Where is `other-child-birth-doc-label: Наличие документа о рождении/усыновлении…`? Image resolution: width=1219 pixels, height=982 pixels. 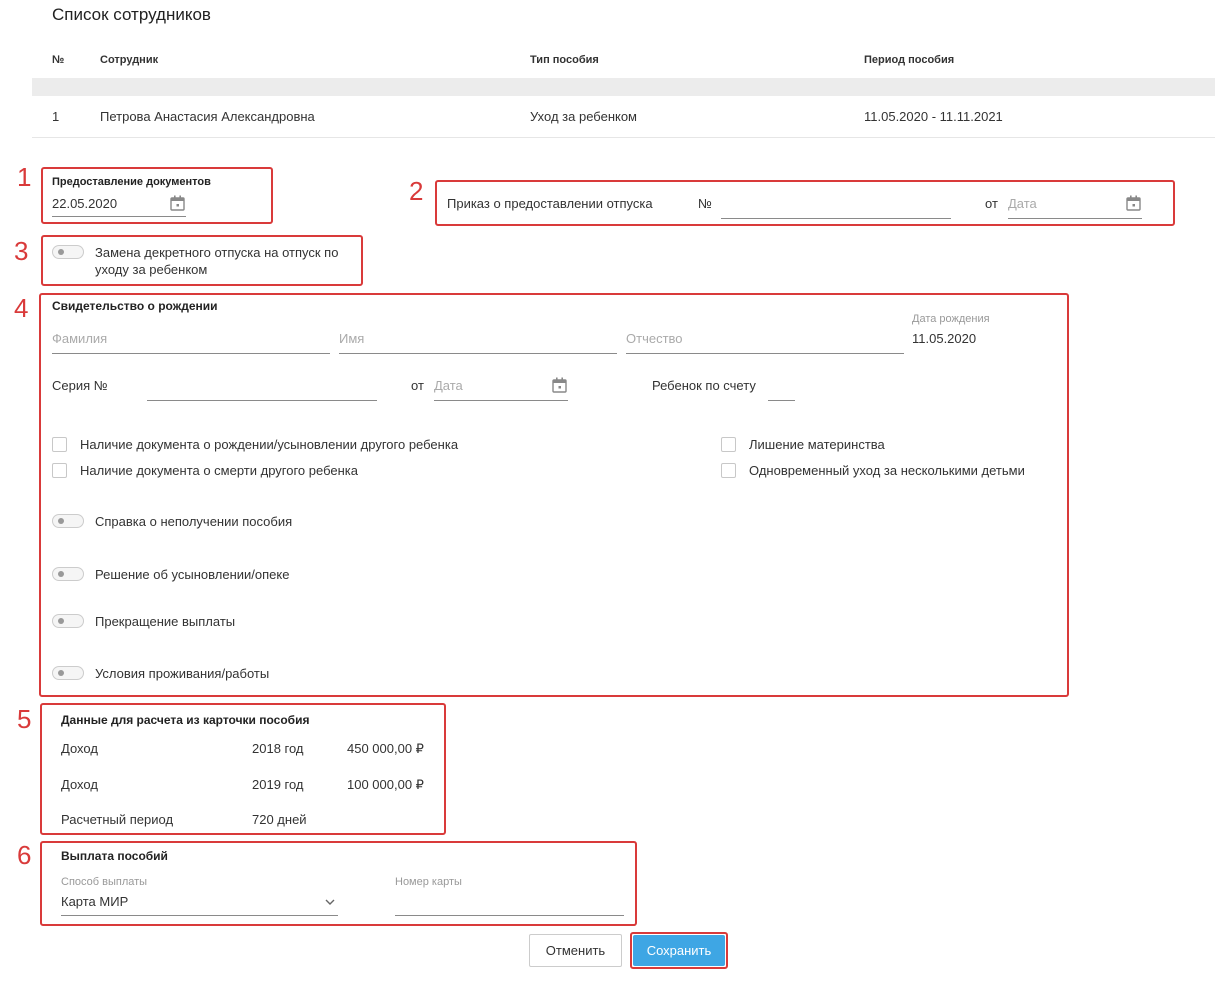 other-child-birth-doc-label: Наличие документа о рождении/усыновлении… is located at coordinates (269, 444).